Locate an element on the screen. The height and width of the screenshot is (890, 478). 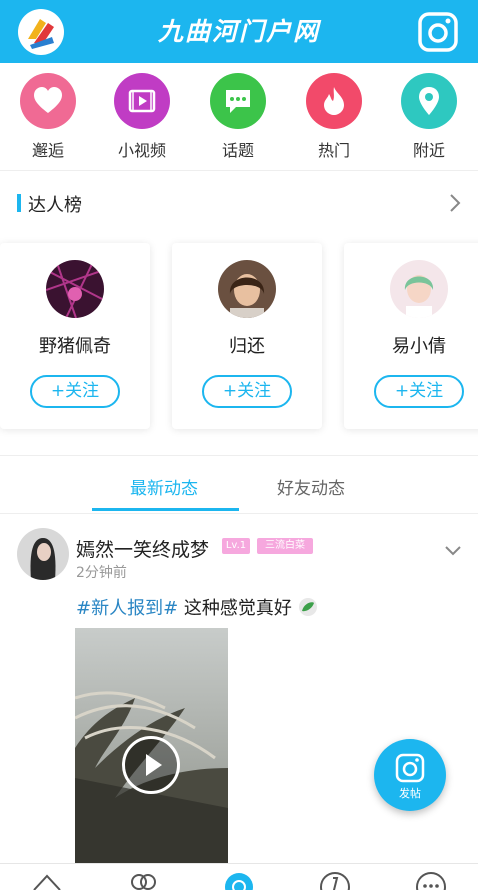
talent-section-header: 达人榜 is located at coordinates (239, 203).